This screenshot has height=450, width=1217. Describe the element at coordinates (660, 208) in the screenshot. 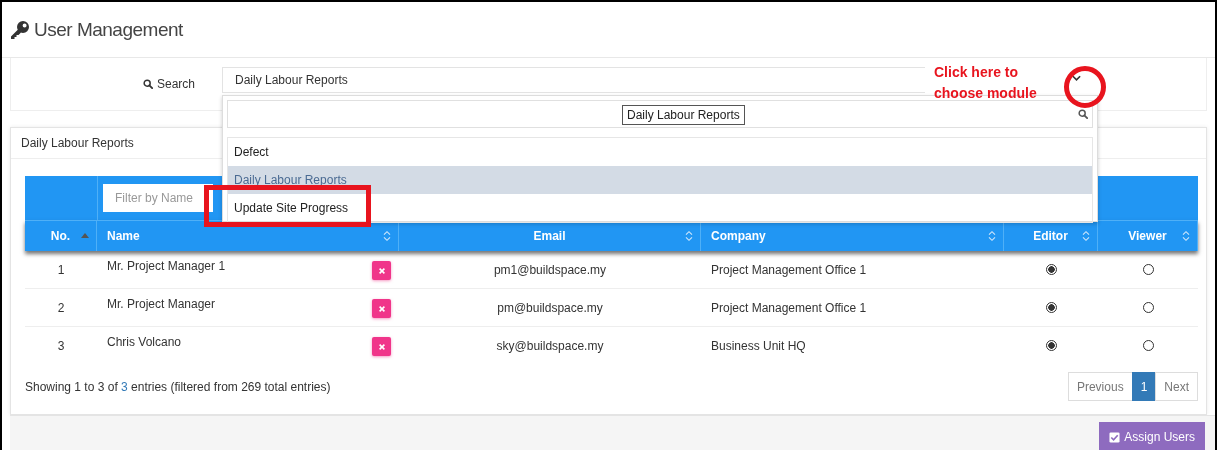

I see `dropdown-option: Update Site Progress` at that location.